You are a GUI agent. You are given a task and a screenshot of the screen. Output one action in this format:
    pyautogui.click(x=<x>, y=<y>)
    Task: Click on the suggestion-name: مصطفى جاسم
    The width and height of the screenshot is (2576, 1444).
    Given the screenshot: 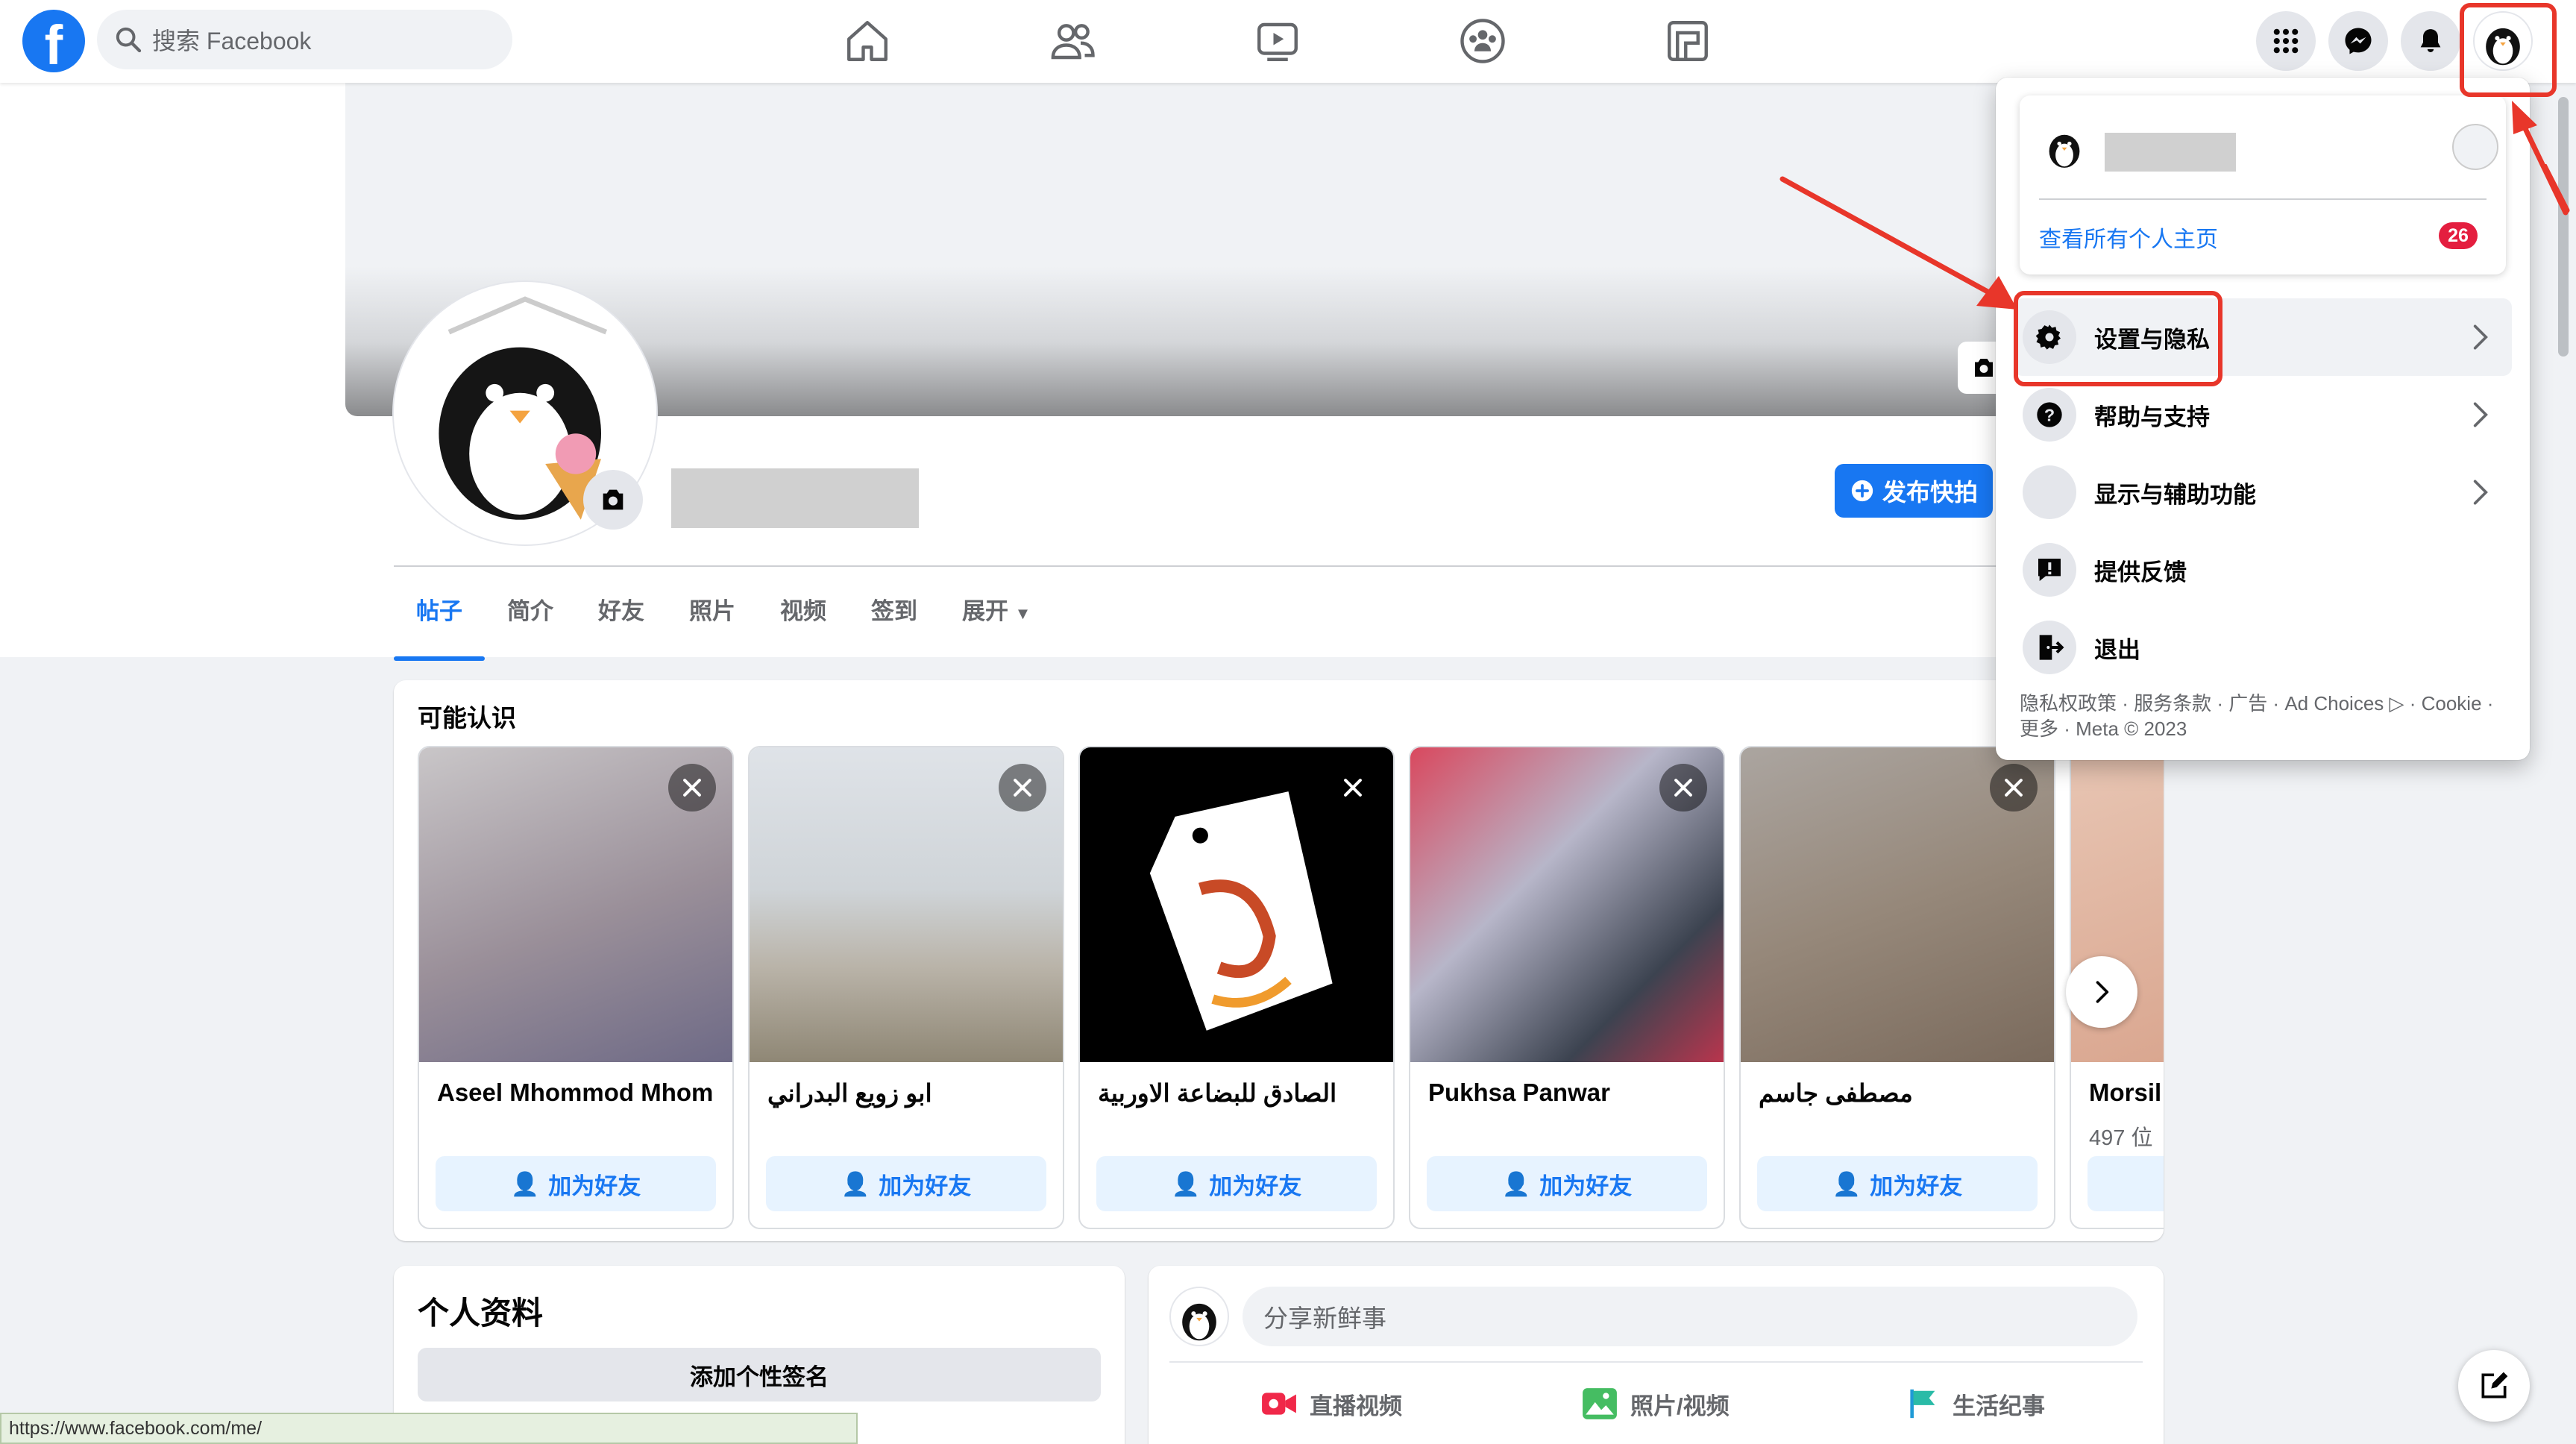 What is the action you would take?
    pyautogui.click(x=1836, y=1093)
    